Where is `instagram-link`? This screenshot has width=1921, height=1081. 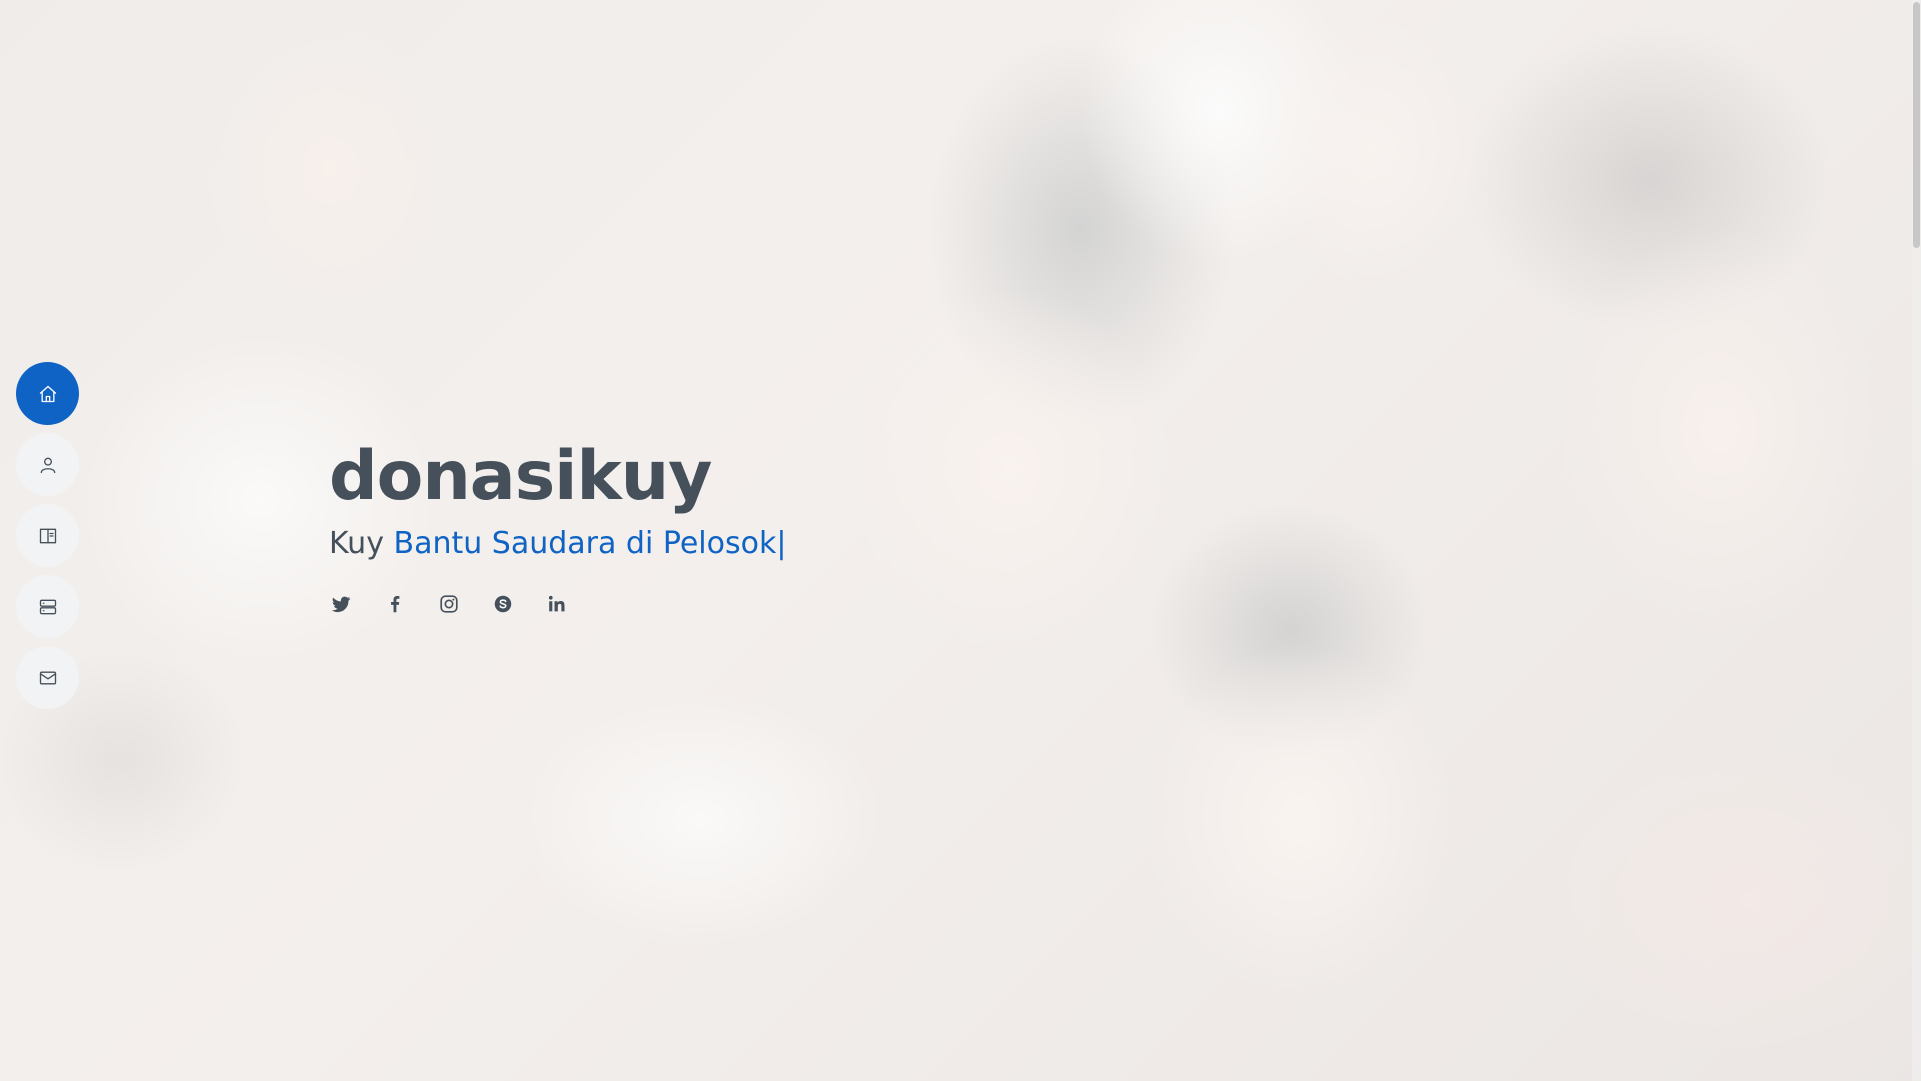
instagram-link is located at coordinates (449, 604).